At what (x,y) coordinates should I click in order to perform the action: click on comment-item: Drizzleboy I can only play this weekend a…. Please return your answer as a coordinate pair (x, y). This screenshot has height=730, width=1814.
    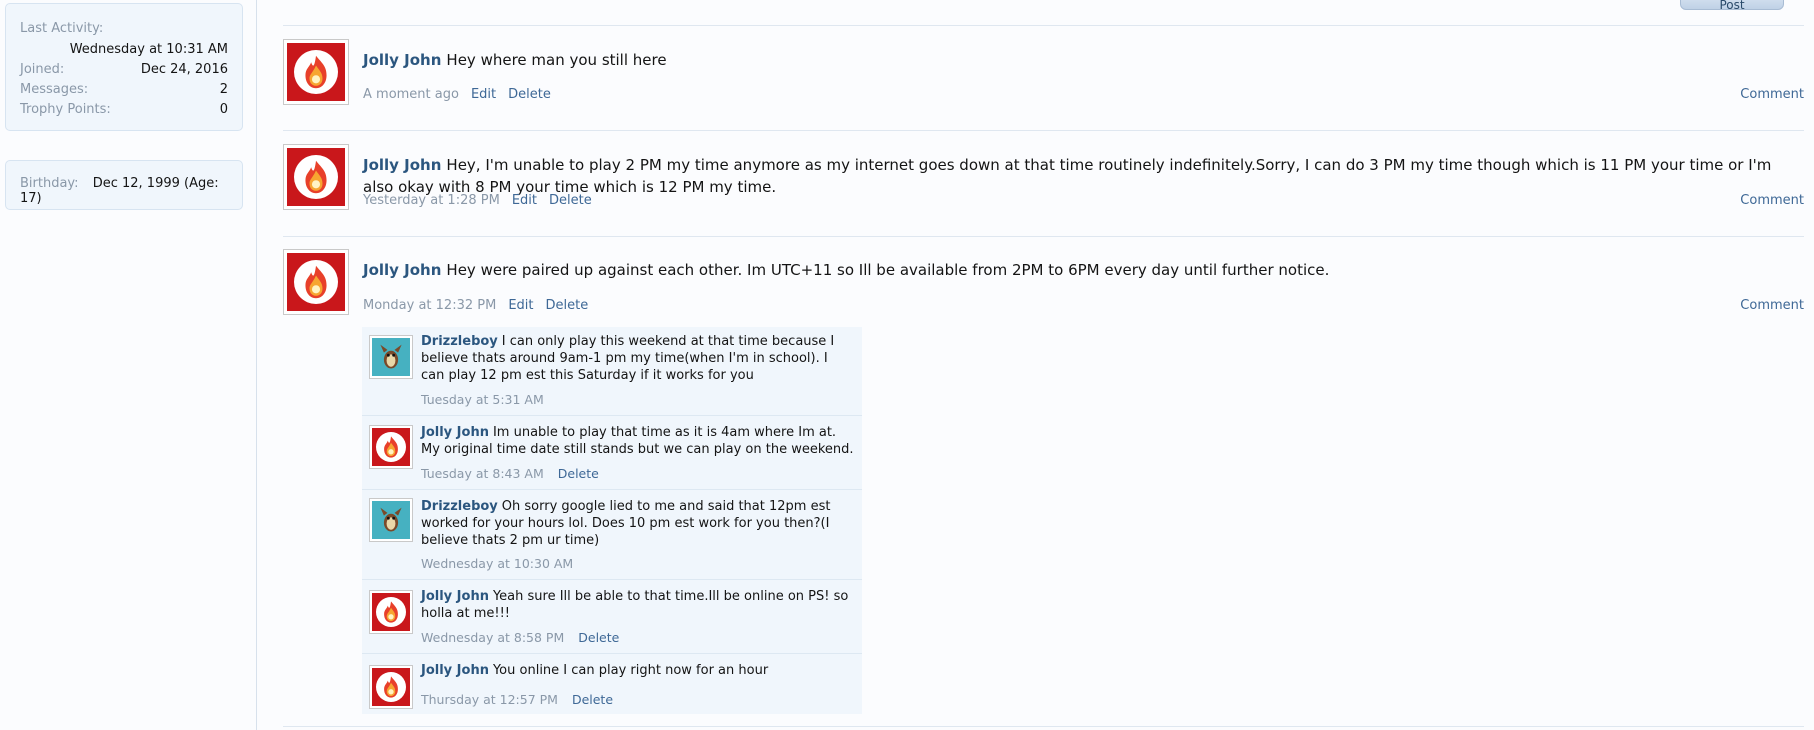
    Looking at the image, I should click on (612, 371).